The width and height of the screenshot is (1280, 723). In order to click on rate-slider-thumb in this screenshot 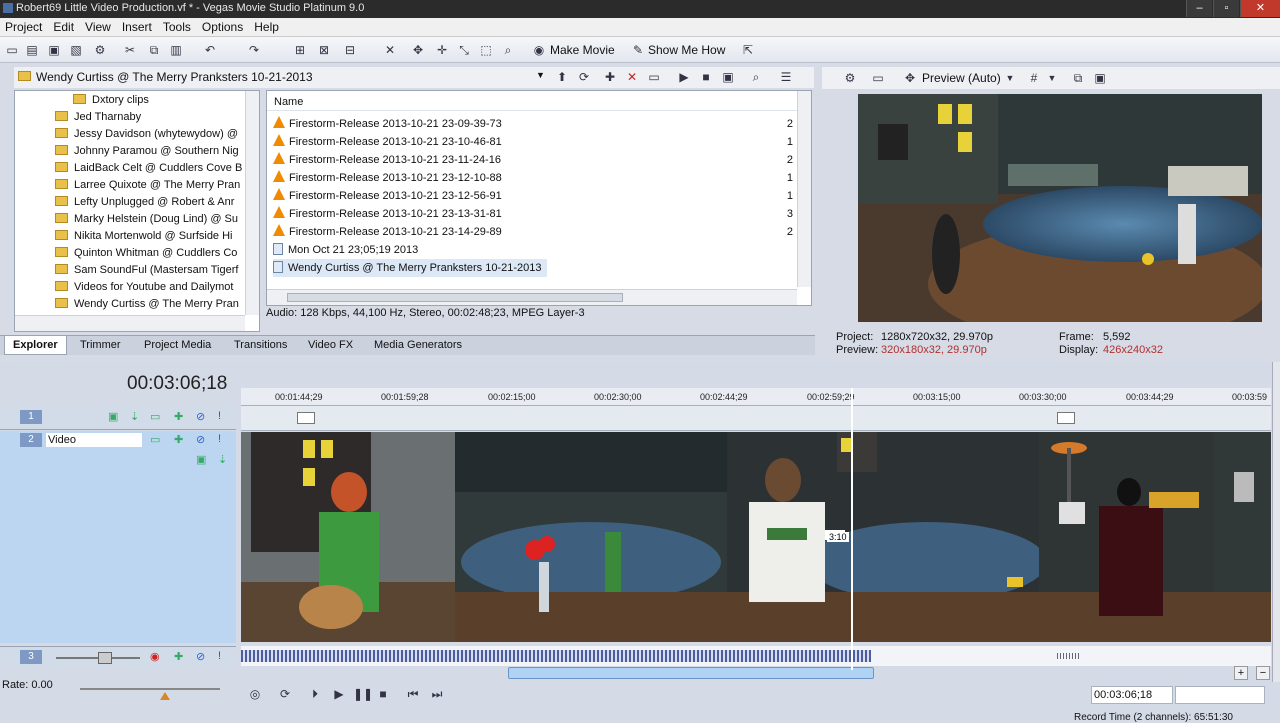, I will do `click(165, 696)`.